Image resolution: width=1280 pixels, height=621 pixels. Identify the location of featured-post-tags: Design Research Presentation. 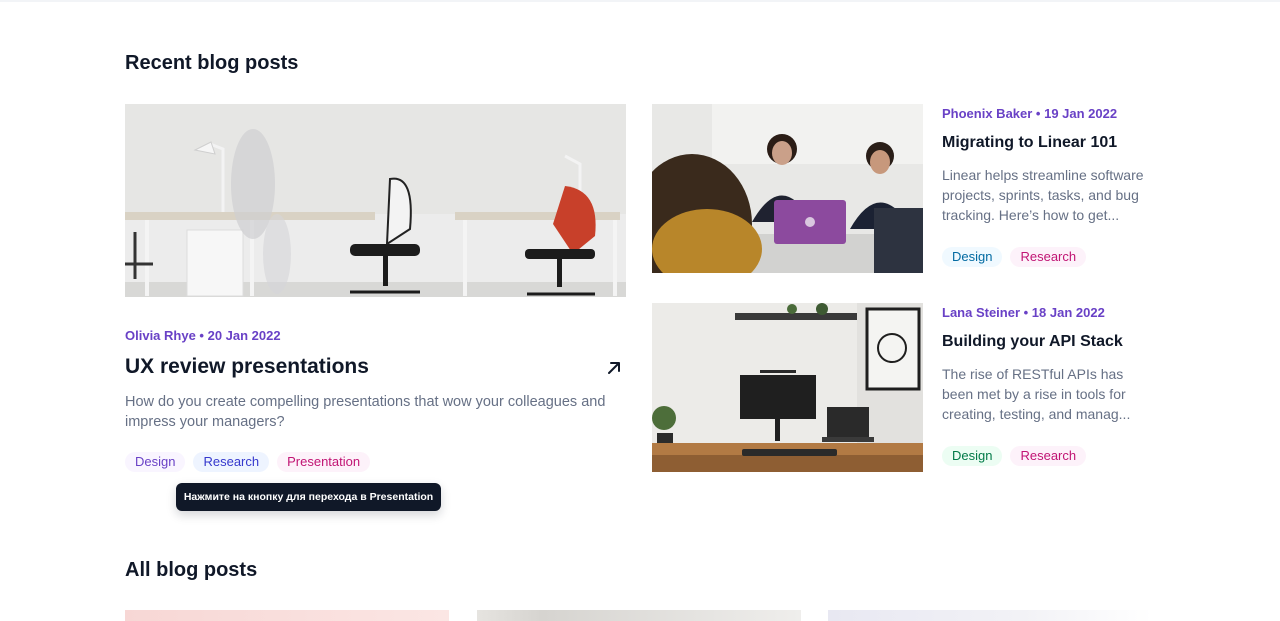
(248, 462).